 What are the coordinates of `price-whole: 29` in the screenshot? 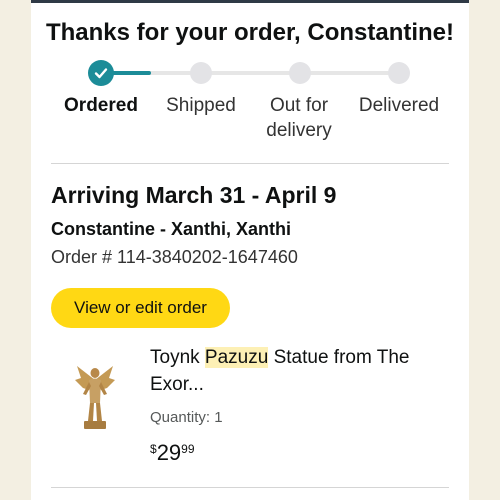 It's located at (169, 452).